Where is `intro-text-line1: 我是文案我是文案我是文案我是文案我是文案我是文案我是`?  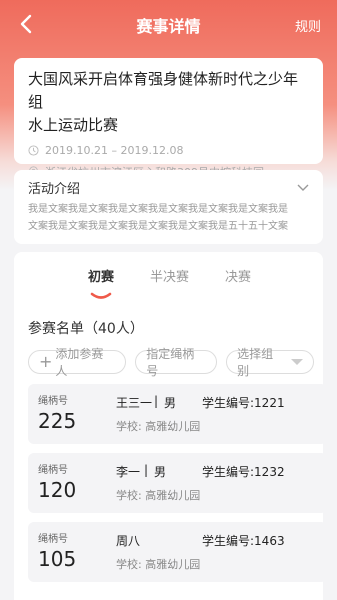
intro-text-line1: 我是文案我是文案我是文案我是文案我是文案我是文案我是 is located at coordinates (158, 209).